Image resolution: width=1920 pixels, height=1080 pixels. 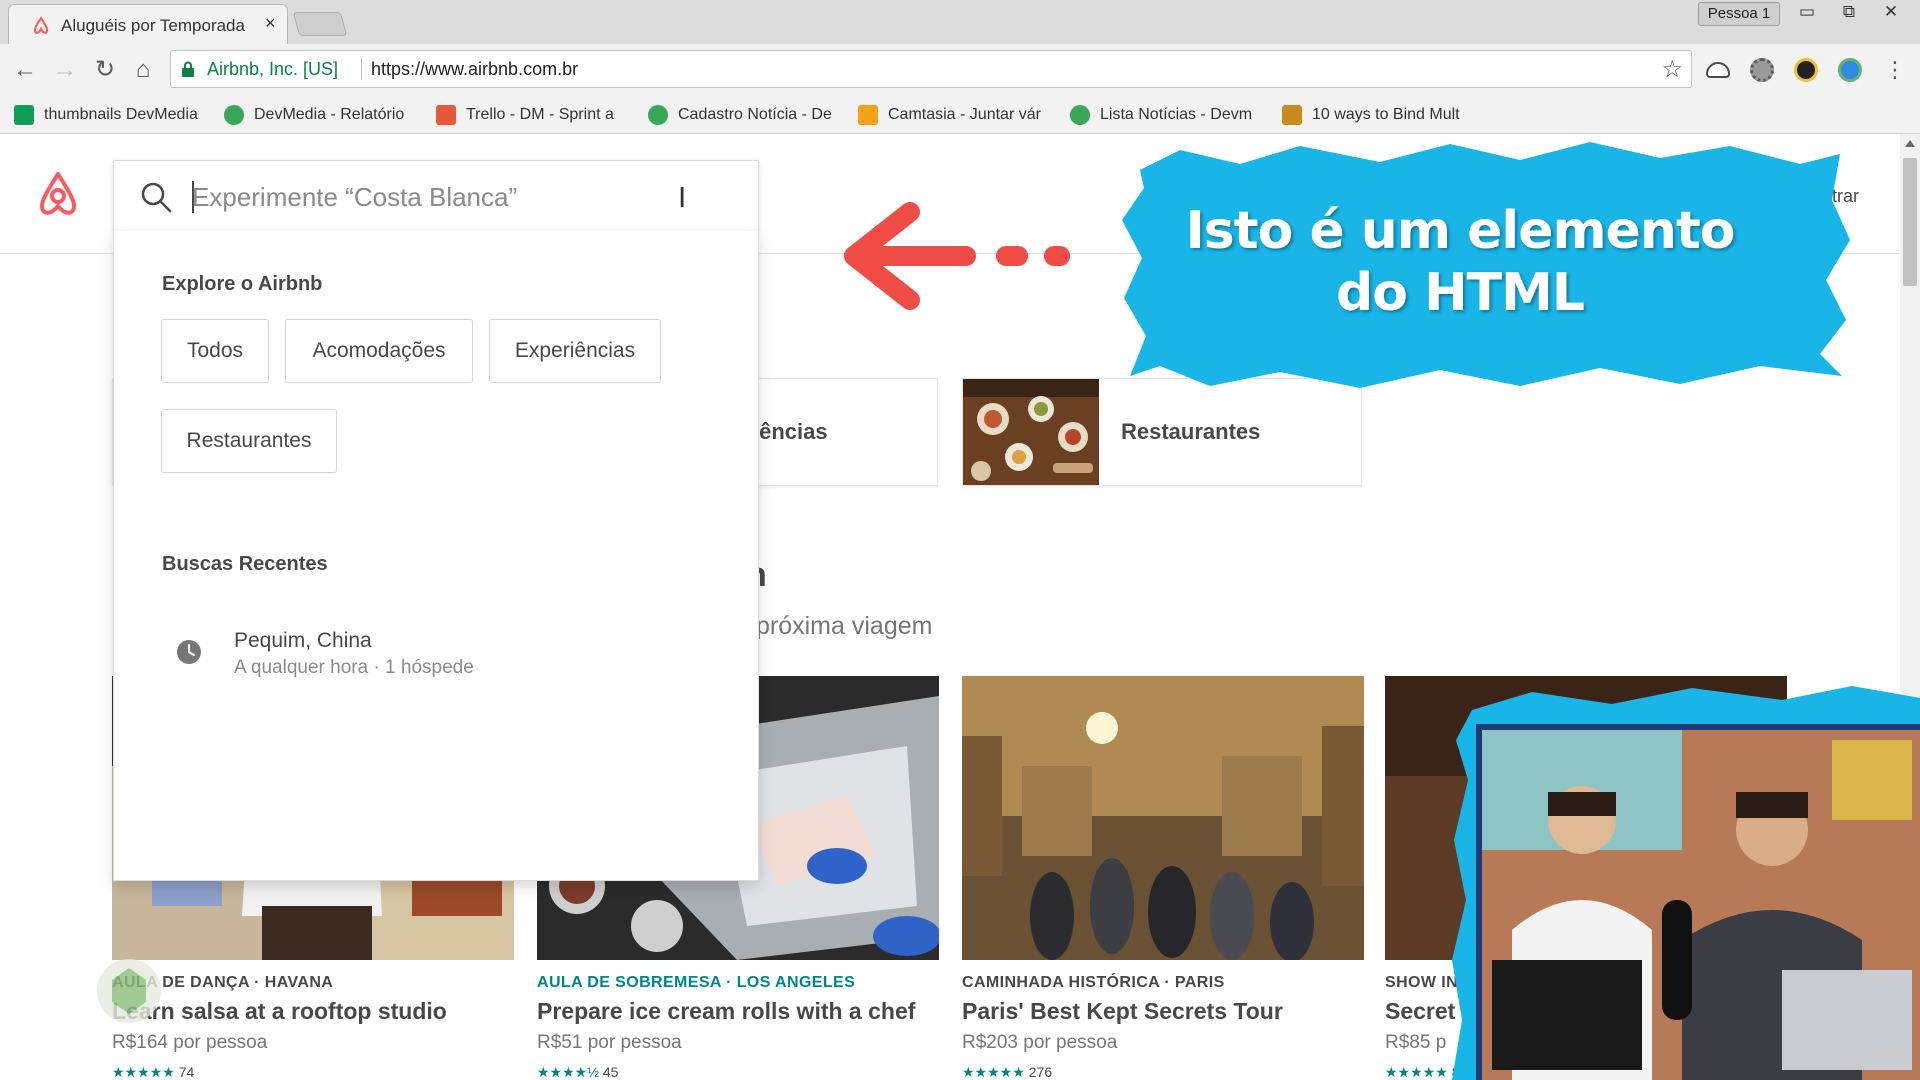 I want to click on bookmark-item: Cadastro Notícia - De, so click(x=746, y=115).